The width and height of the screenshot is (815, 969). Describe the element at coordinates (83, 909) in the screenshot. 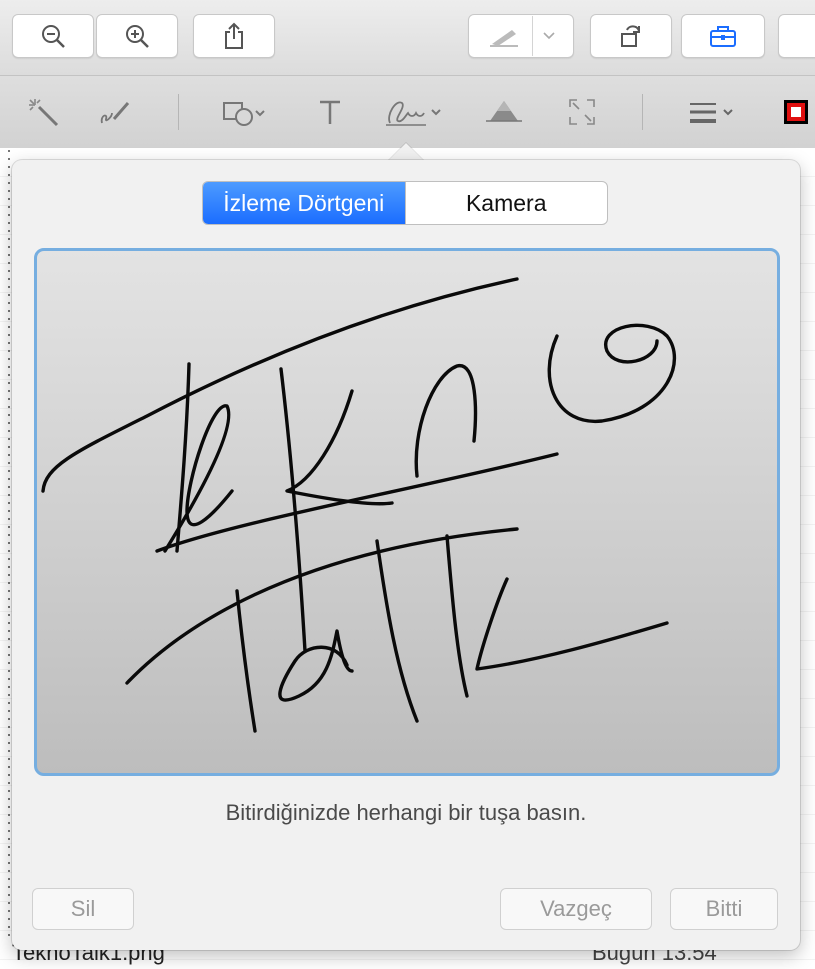

I see `clear-button: Sil` at that location.